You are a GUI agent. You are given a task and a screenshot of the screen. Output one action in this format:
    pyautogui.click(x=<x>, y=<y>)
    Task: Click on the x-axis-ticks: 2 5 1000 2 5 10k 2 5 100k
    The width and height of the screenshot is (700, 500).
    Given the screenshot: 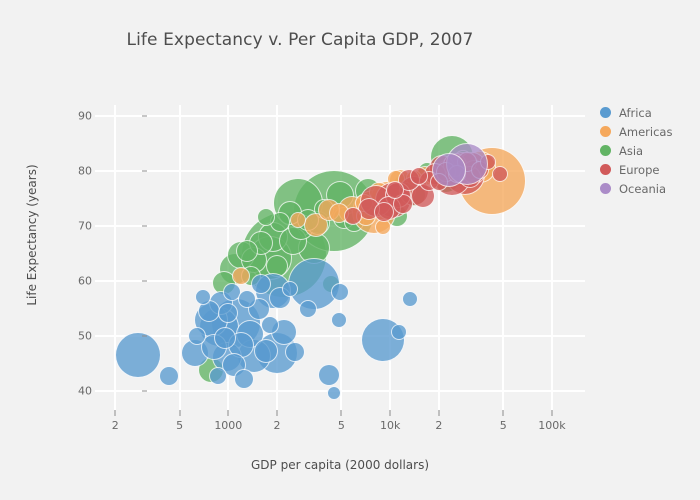 What is the action you would take?
    pyautogui.click(x=340, y=427)
    